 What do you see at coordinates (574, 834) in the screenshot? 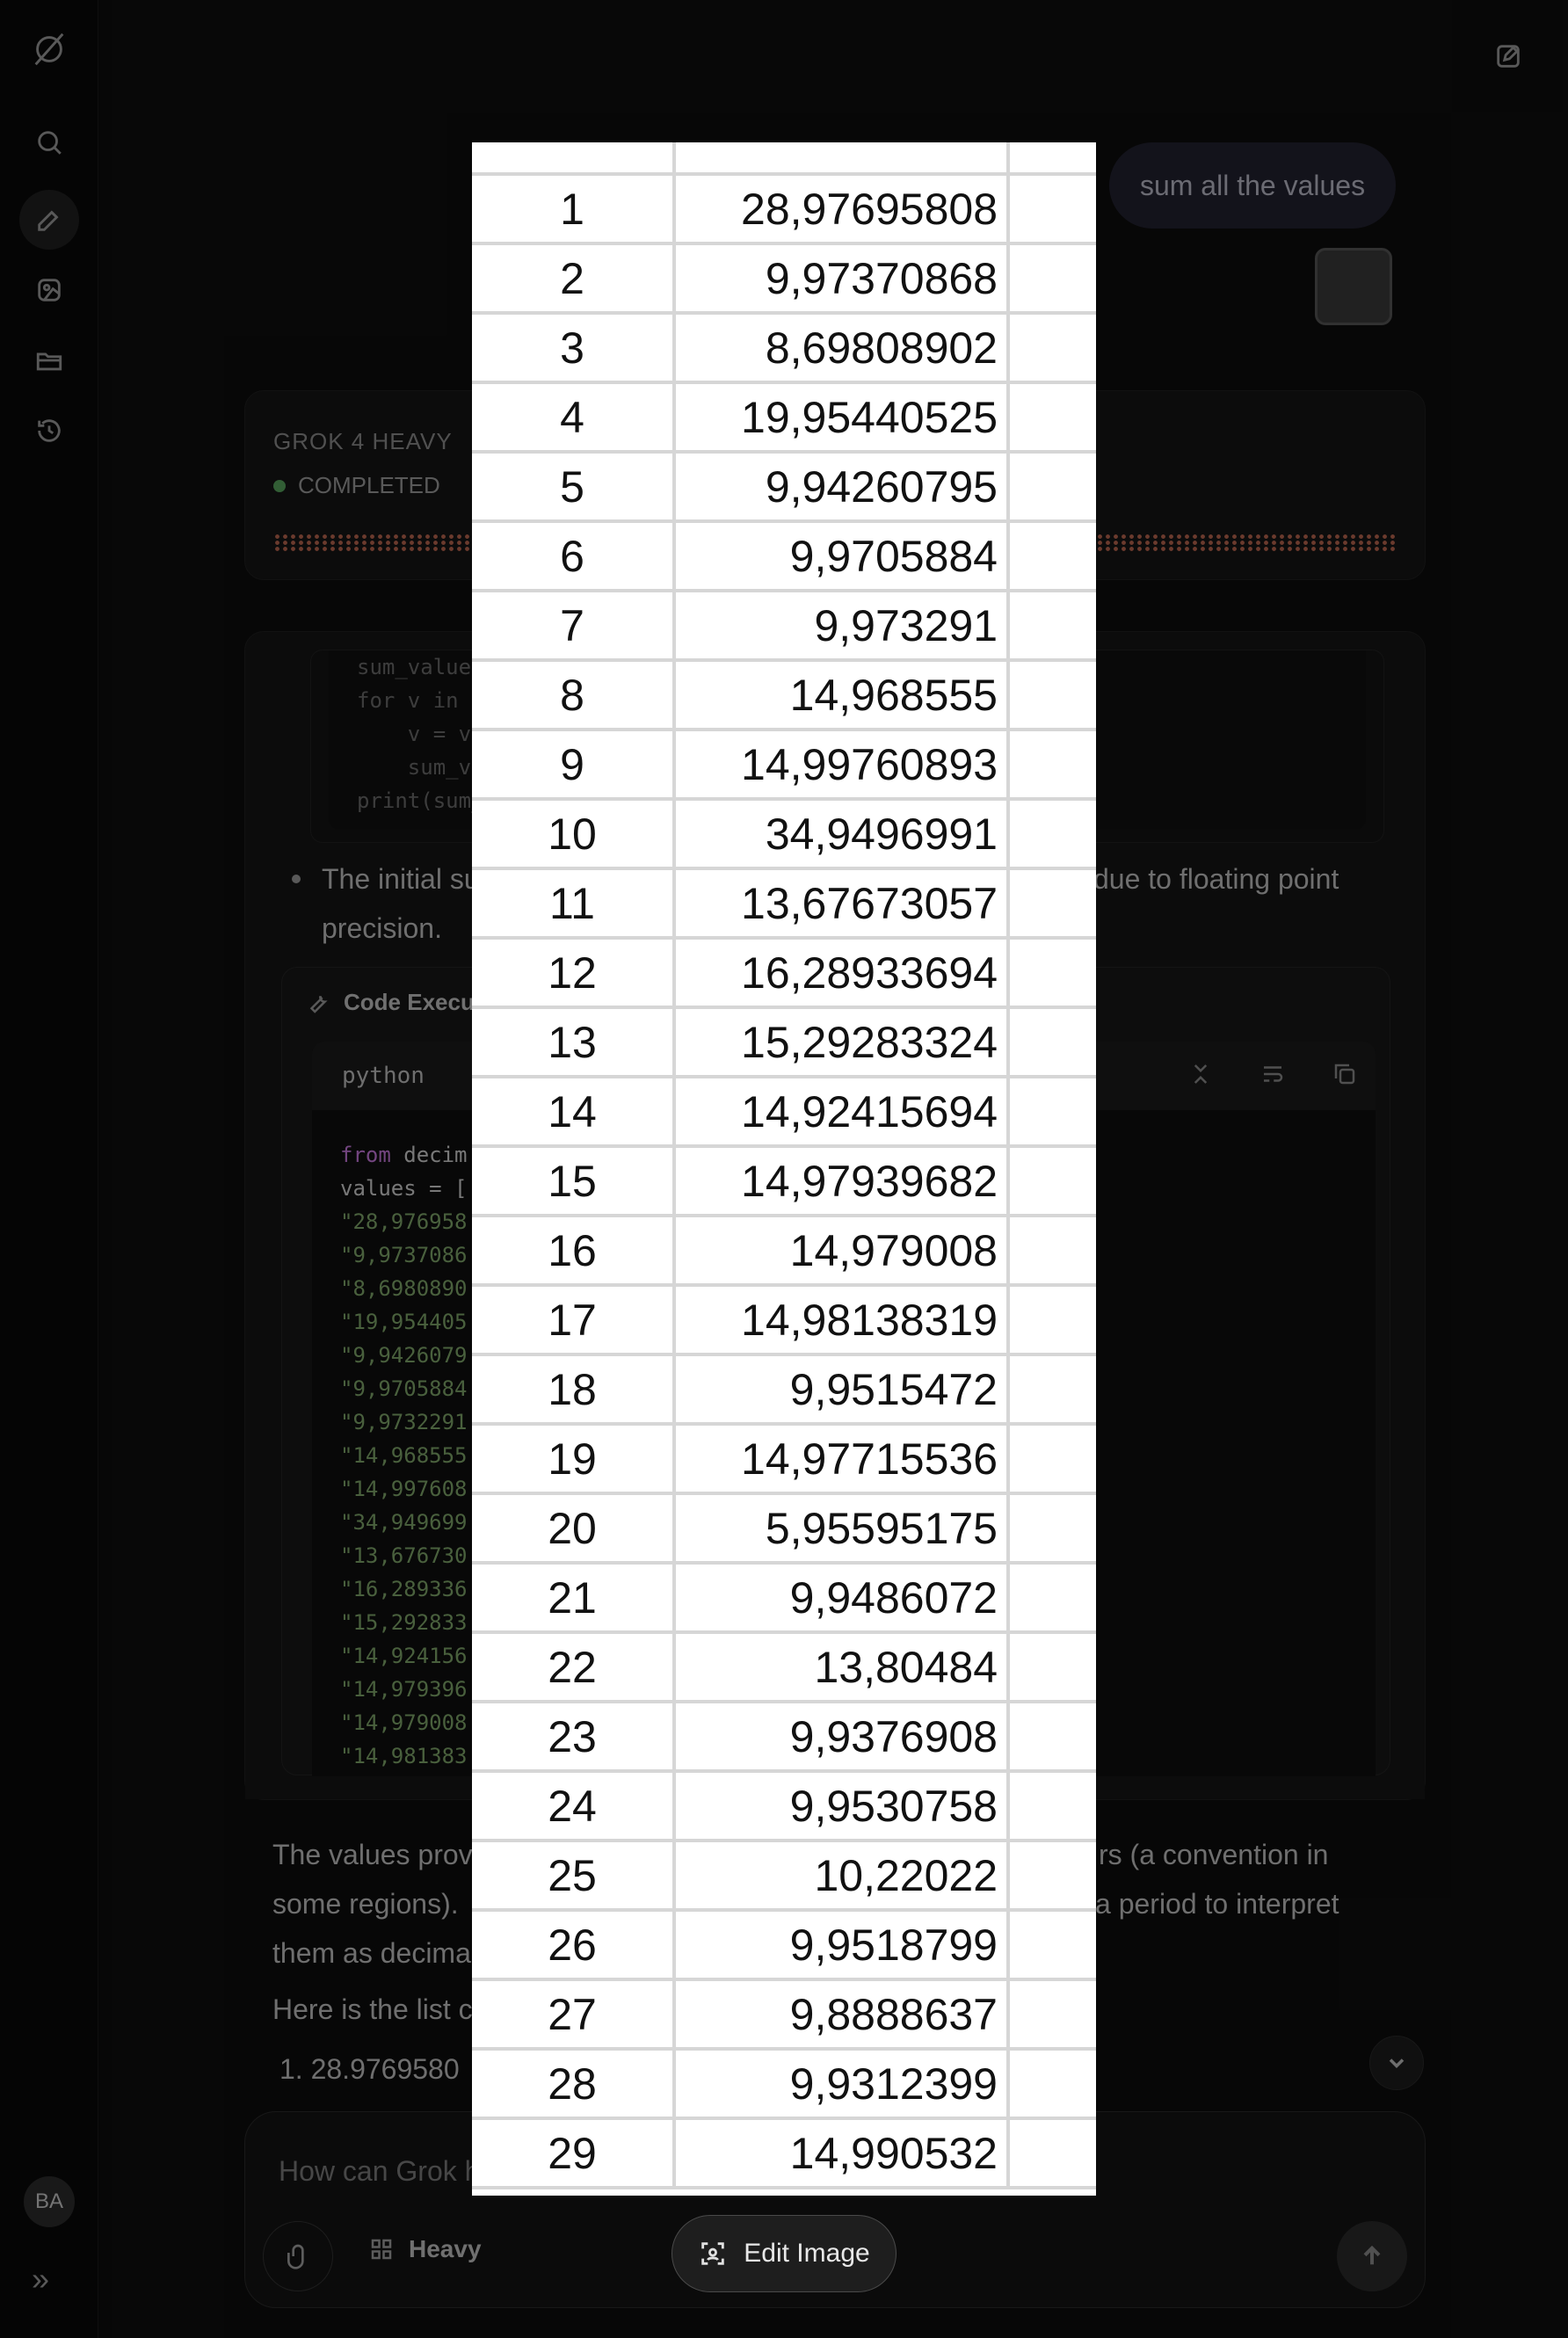
I see `row-index-cell: 10` at bounding box center [574, 834].